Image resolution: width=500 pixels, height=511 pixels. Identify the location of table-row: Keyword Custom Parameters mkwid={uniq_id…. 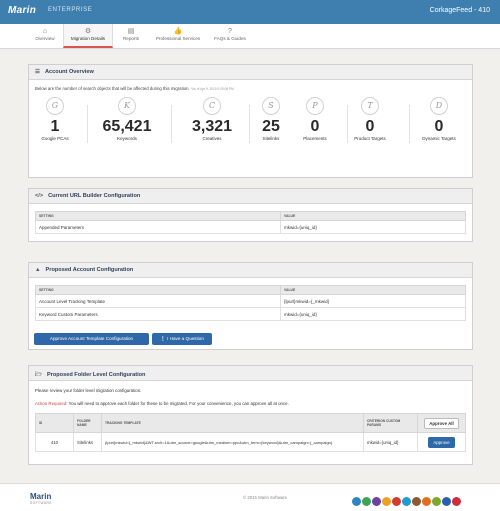
(250, 314).